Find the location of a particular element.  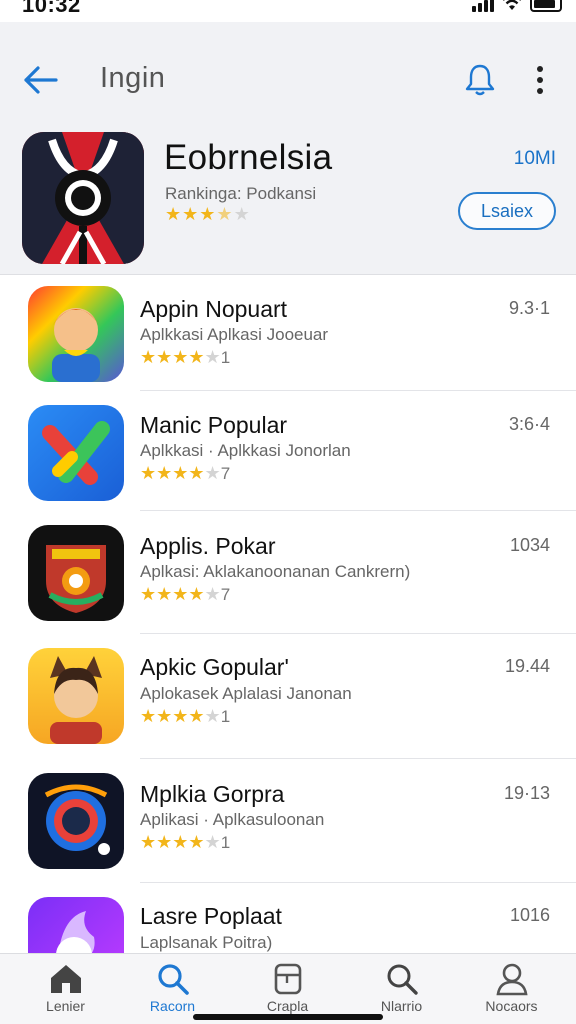

app-name: Manic Popular is located at coordinates (214, 425).